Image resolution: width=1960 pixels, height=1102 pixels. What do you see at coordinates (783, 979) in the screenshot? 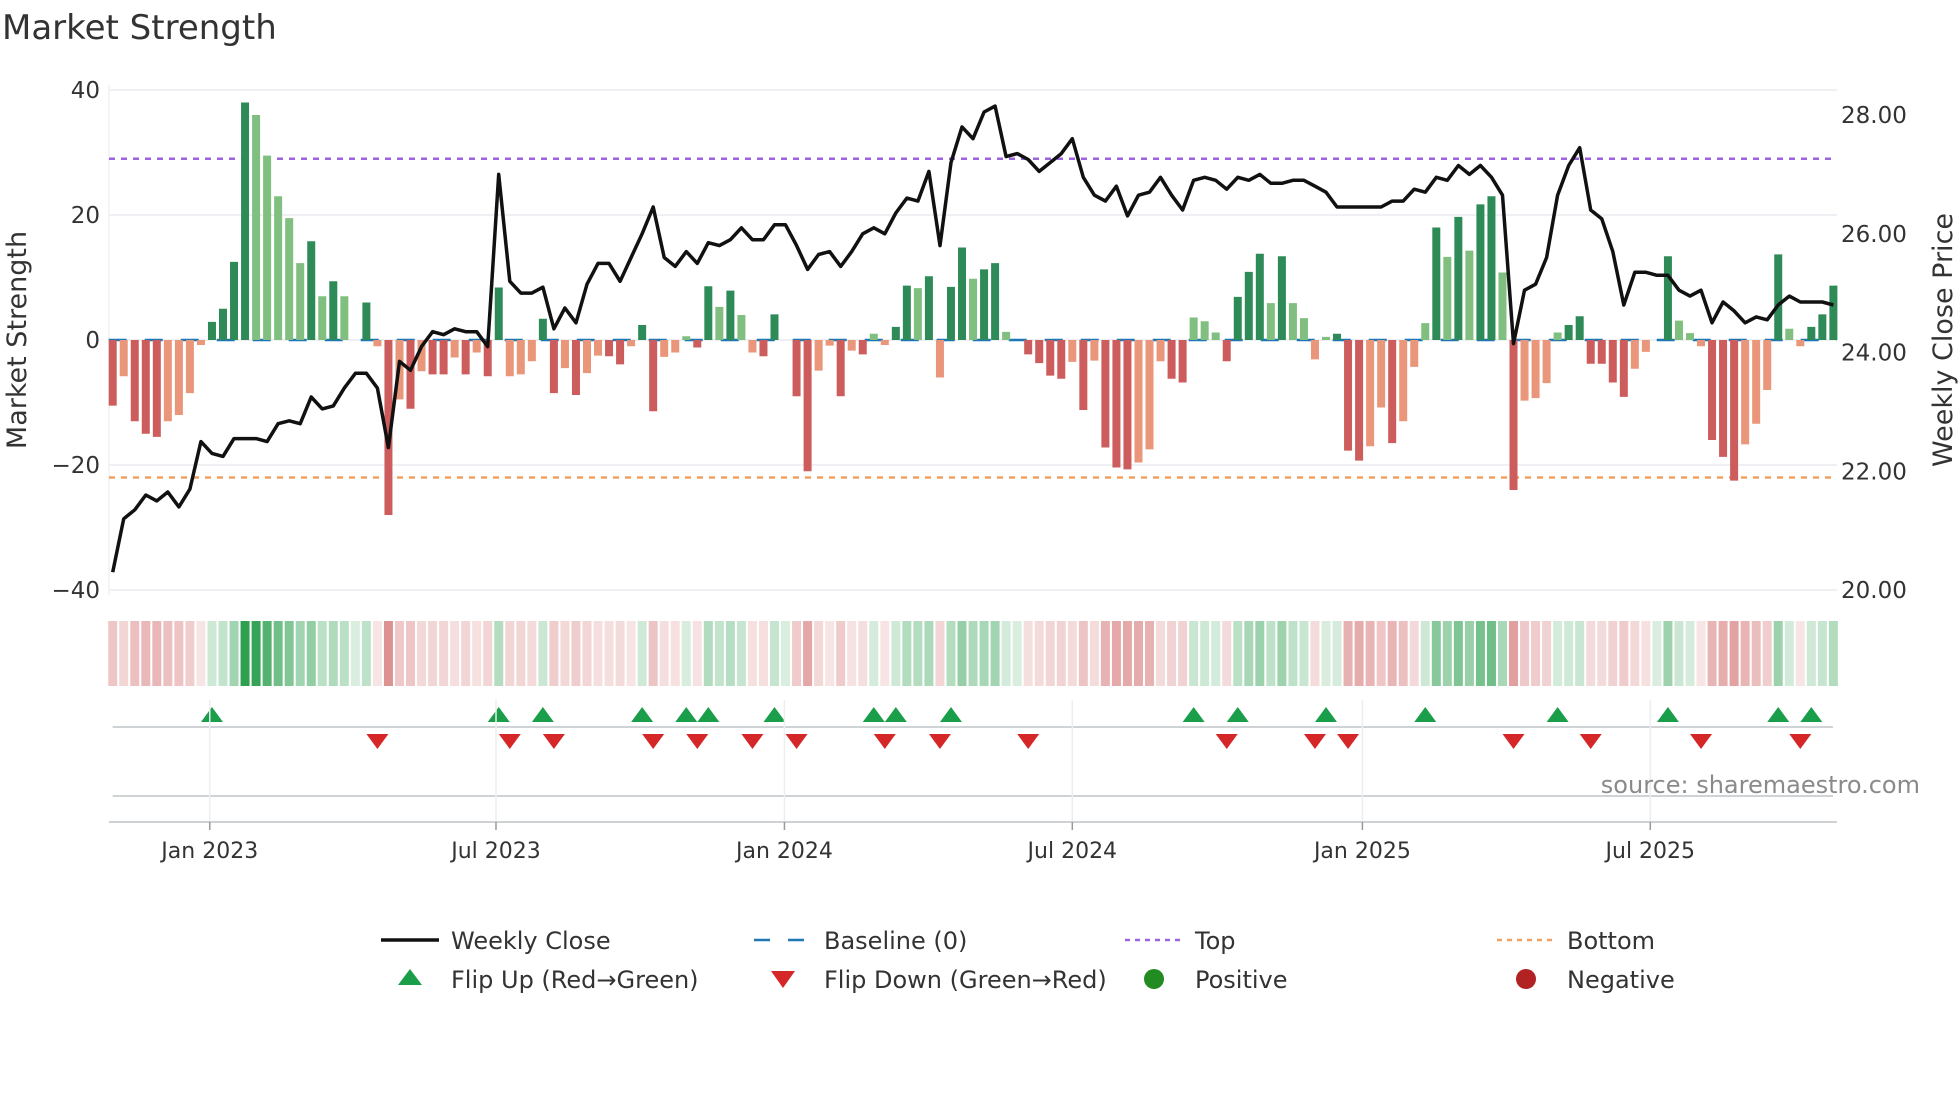
I see `triangle-down-icon` at bounding box center [783, 979].